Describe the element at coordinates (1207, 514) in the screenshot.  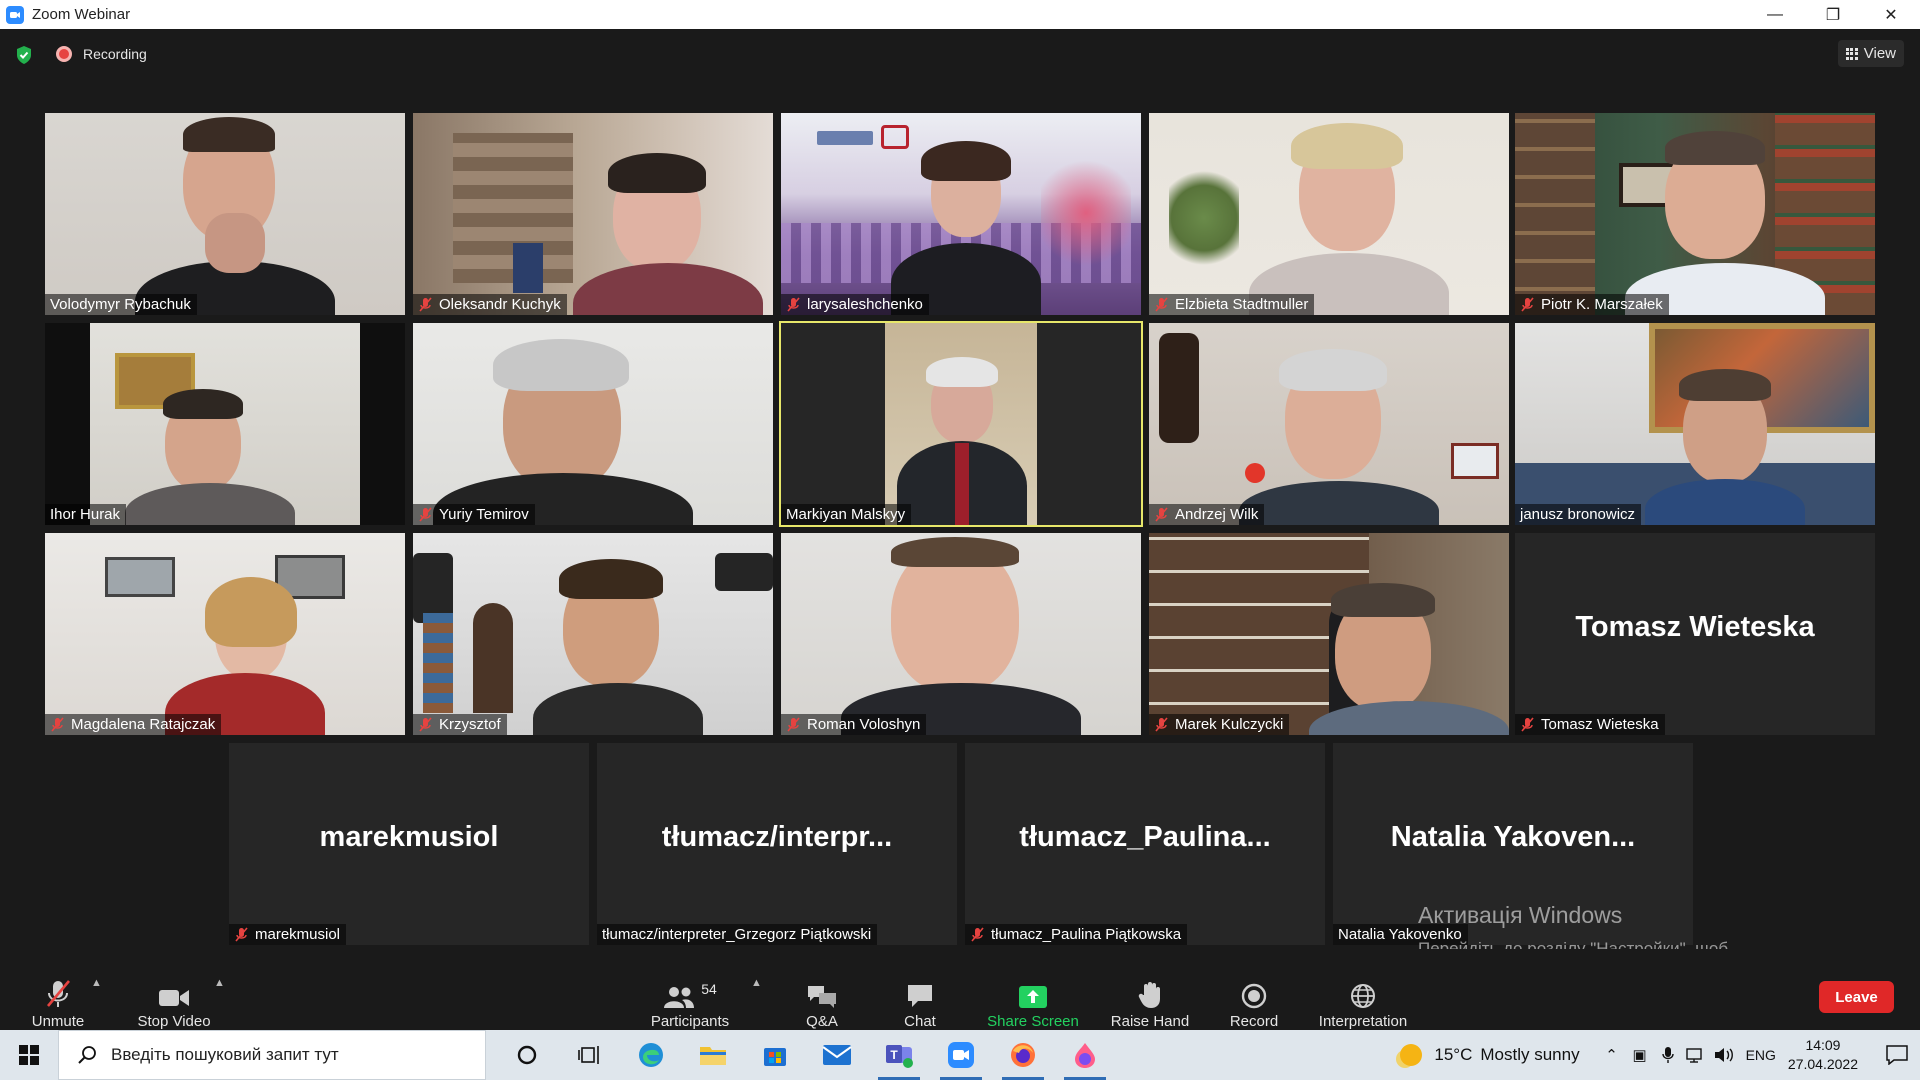
I see `participant-name-tag: Andrzej Wilk` at that location.